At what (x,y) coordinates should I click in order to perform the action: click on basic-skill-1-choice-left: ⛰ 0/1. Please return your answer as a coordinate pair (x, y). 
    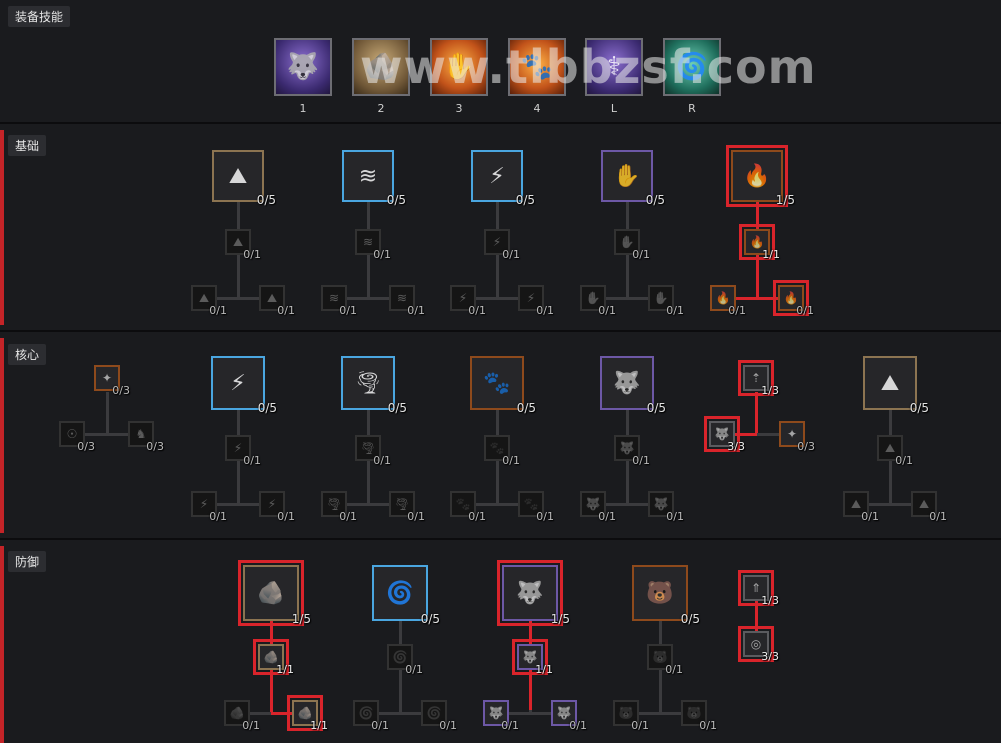
    Looking at the image, I should click on (209, 301).